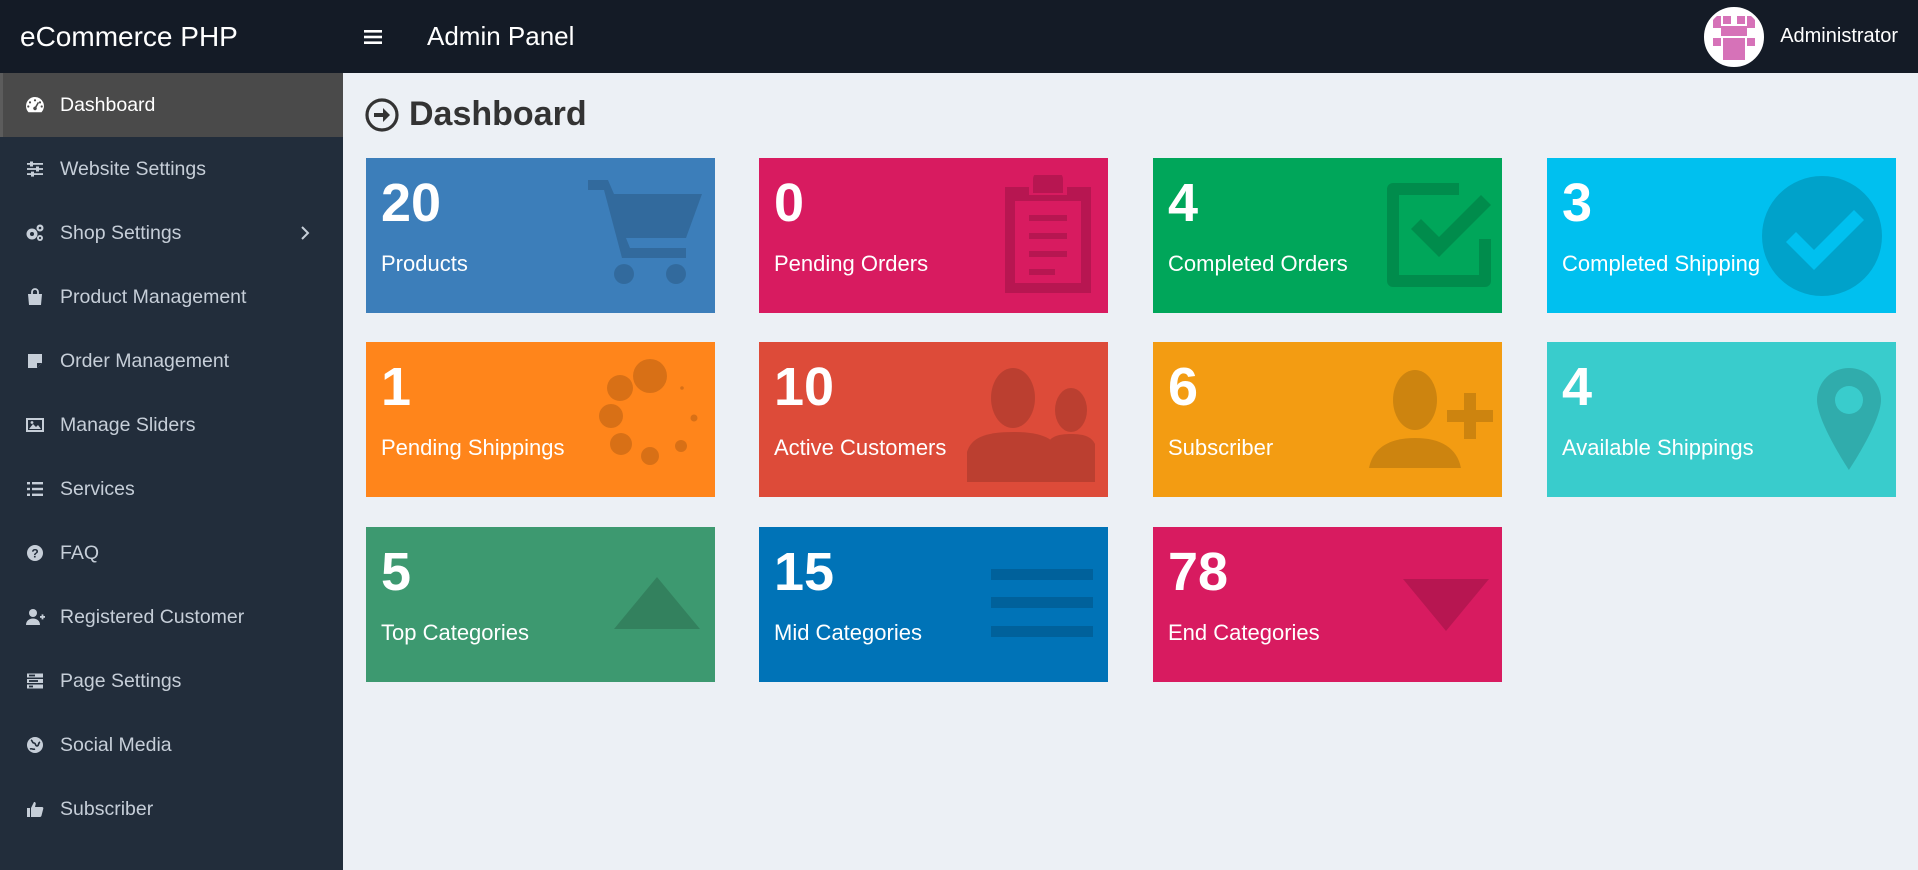  Describe the element at coordinates (540, 604) in the screenshot. I see `stat-card-top-categories: 5 Top Categories` at that location.